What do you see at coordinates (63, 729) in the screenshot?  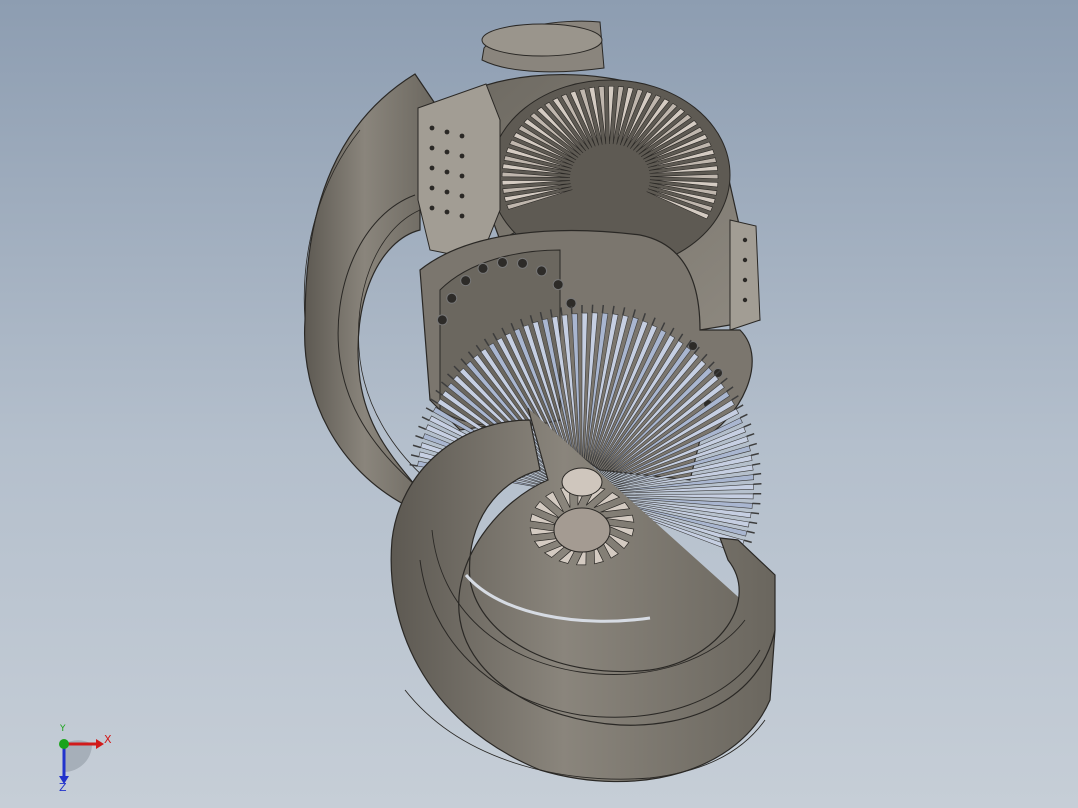 I see `y-axis-label: Y` at bounding box center [63, 729].